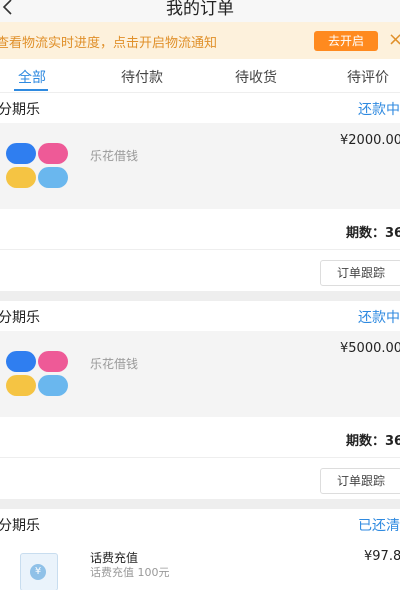 The height and width of the screenshot is (590, 400). Describe the element at coordinates (200, 374) in the screenshot. I see `product-row: 乐花借钱 ¥5000.00` at that location.